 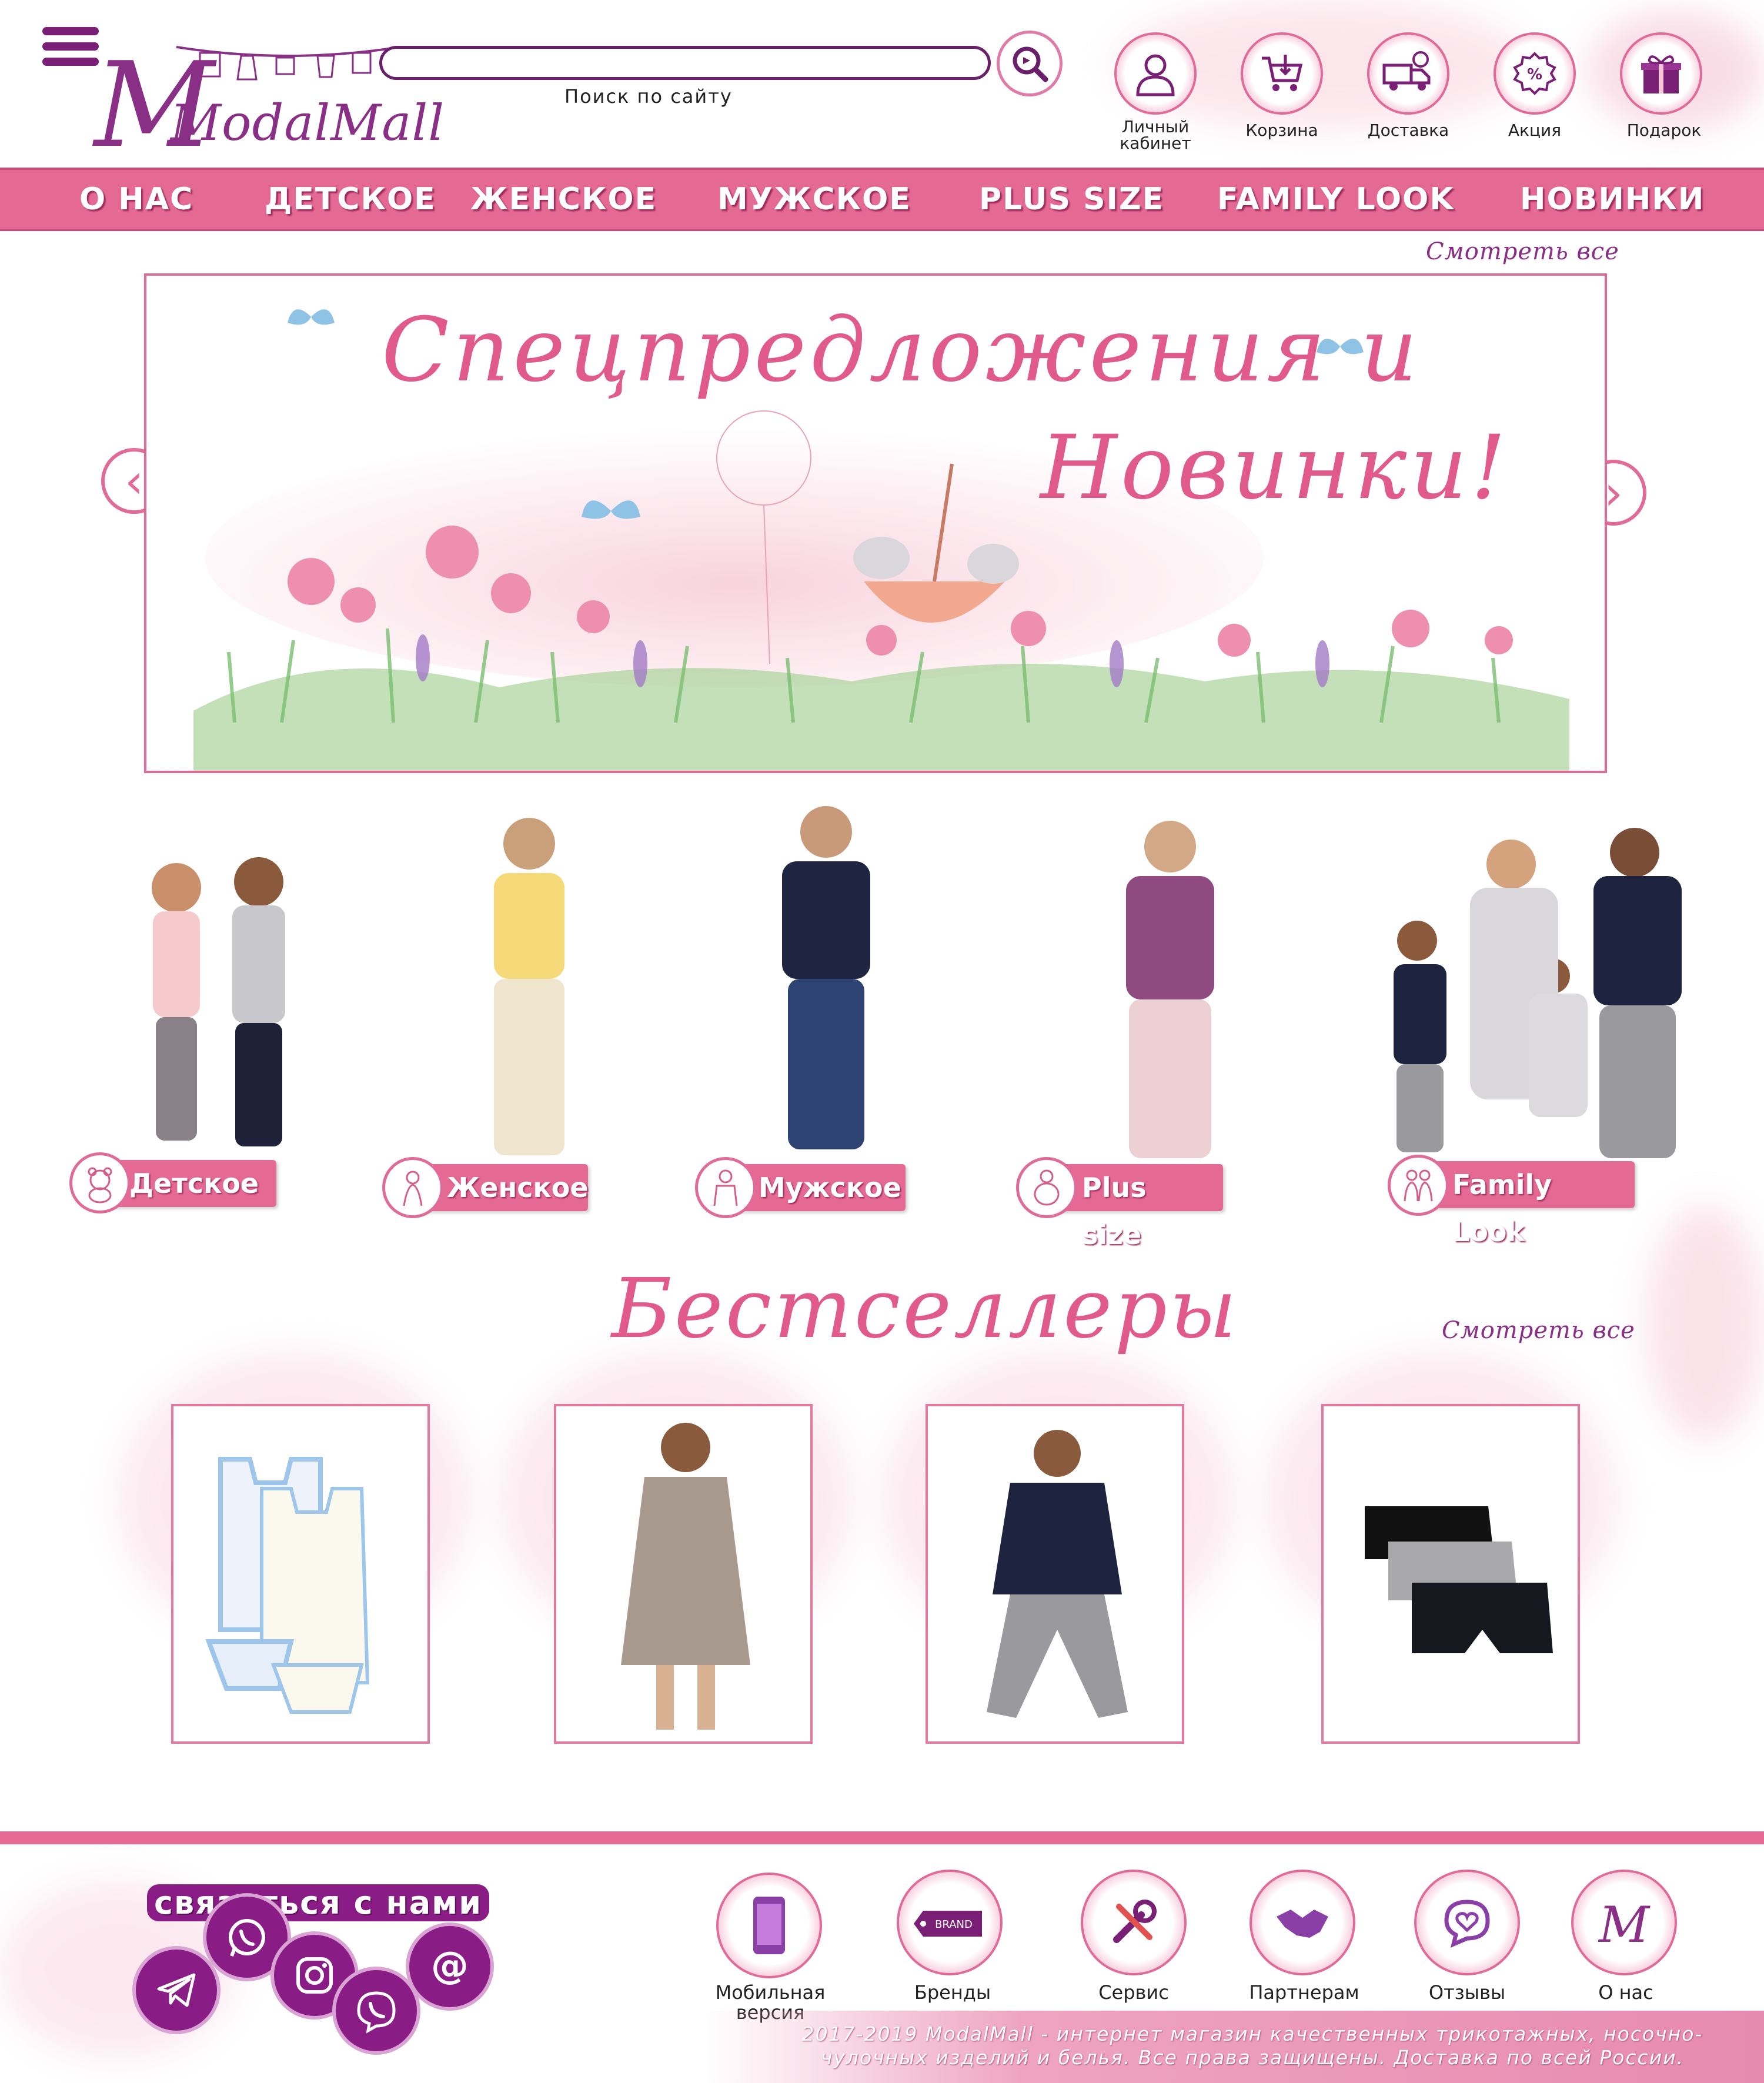 What do you see at coordinates (217, 1003) in the screenshot?
I see `category-kids-photo` at bounding box center [217, 1003].